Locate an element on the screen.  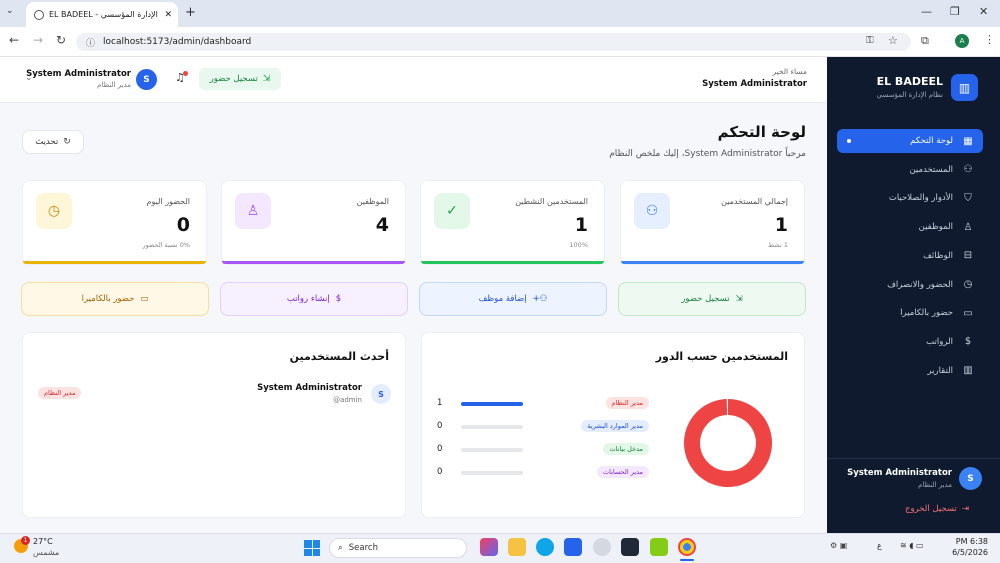
sidebar-item-label: الحضور والانصراف is located at coordinates (920, 284).